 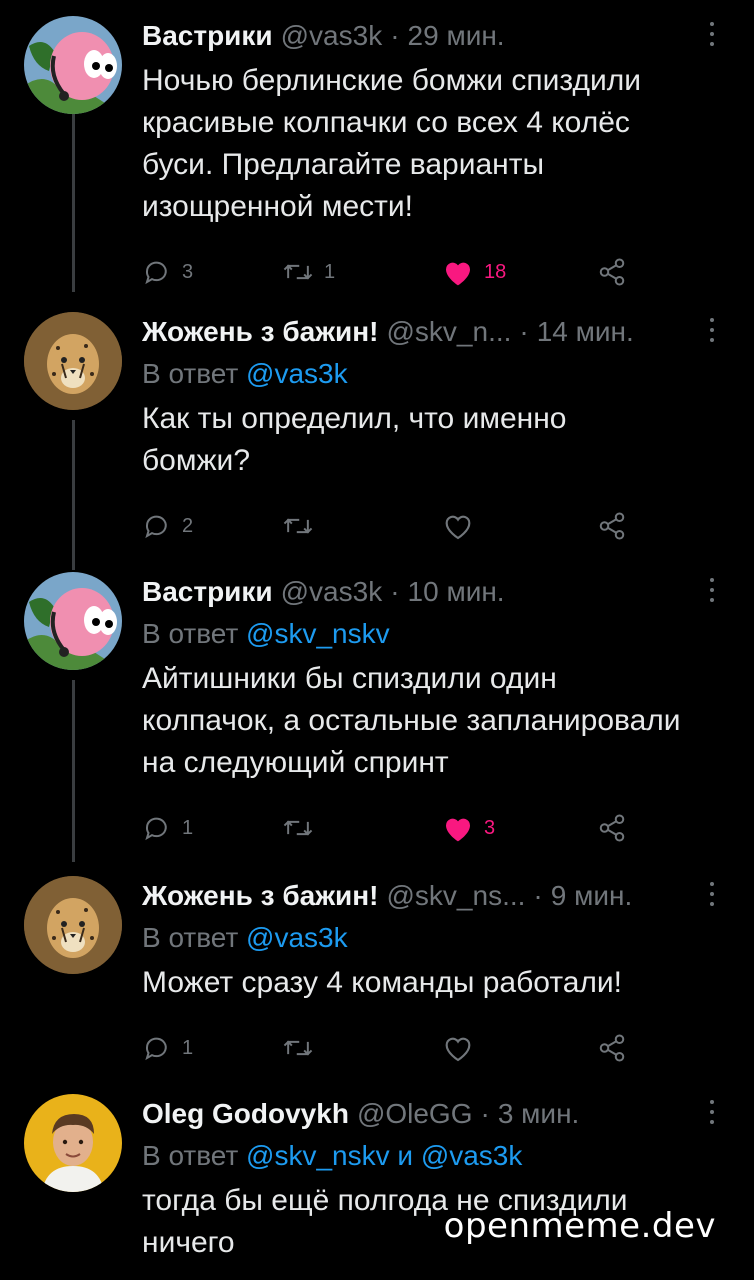 What do you see at coordinates (458, 274) in the screenshot?
I see `heart-filled-icon` at bounding box center [458, 274].